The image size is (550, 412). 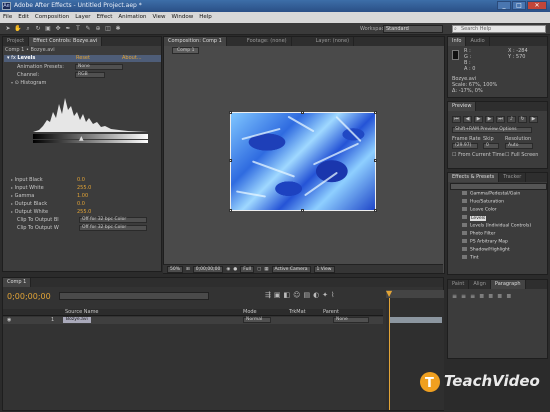 I want to click on view-layout-select: 1 View, so click(x=324, y=269).